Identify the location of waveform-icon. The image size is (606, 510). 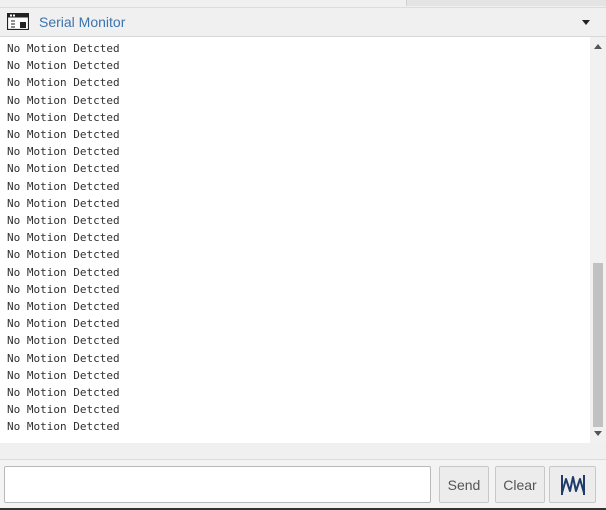
(572, 484).